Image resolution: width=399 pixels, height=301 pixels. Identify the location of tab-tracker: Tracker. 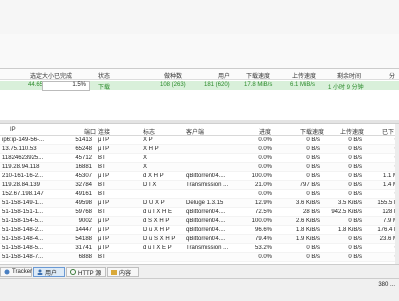
(16, 272).